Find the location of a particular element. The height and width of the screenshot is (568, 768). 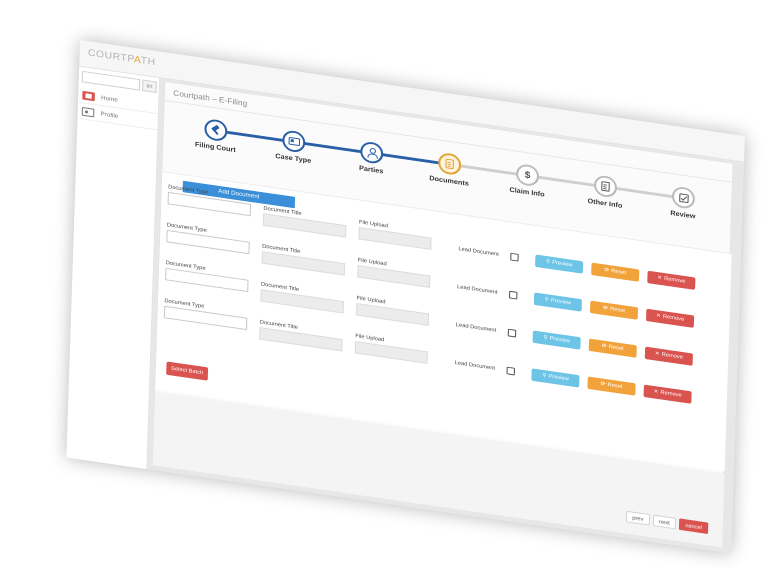

dollar-icon: $ is located at coordinates (527, 175).